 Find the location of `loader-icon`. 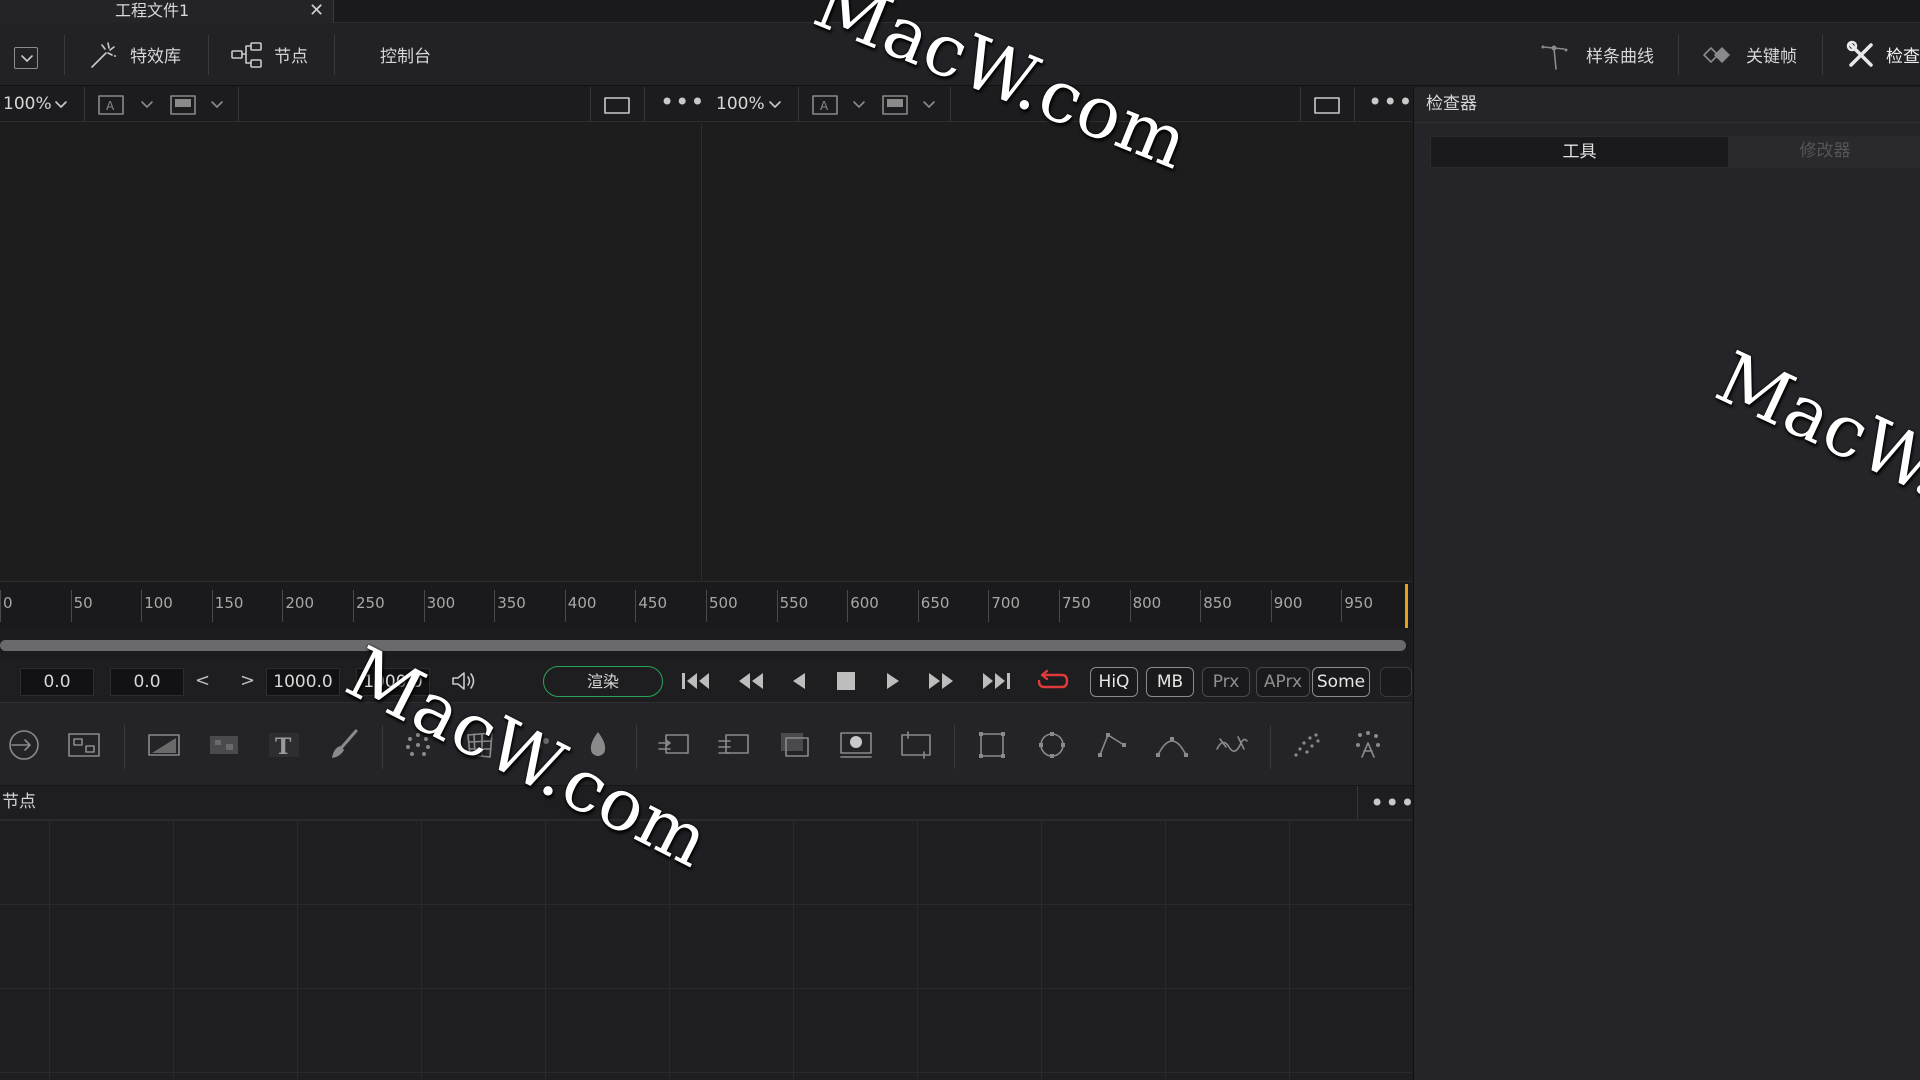

loader-icon is located at coordinates (856, 745).